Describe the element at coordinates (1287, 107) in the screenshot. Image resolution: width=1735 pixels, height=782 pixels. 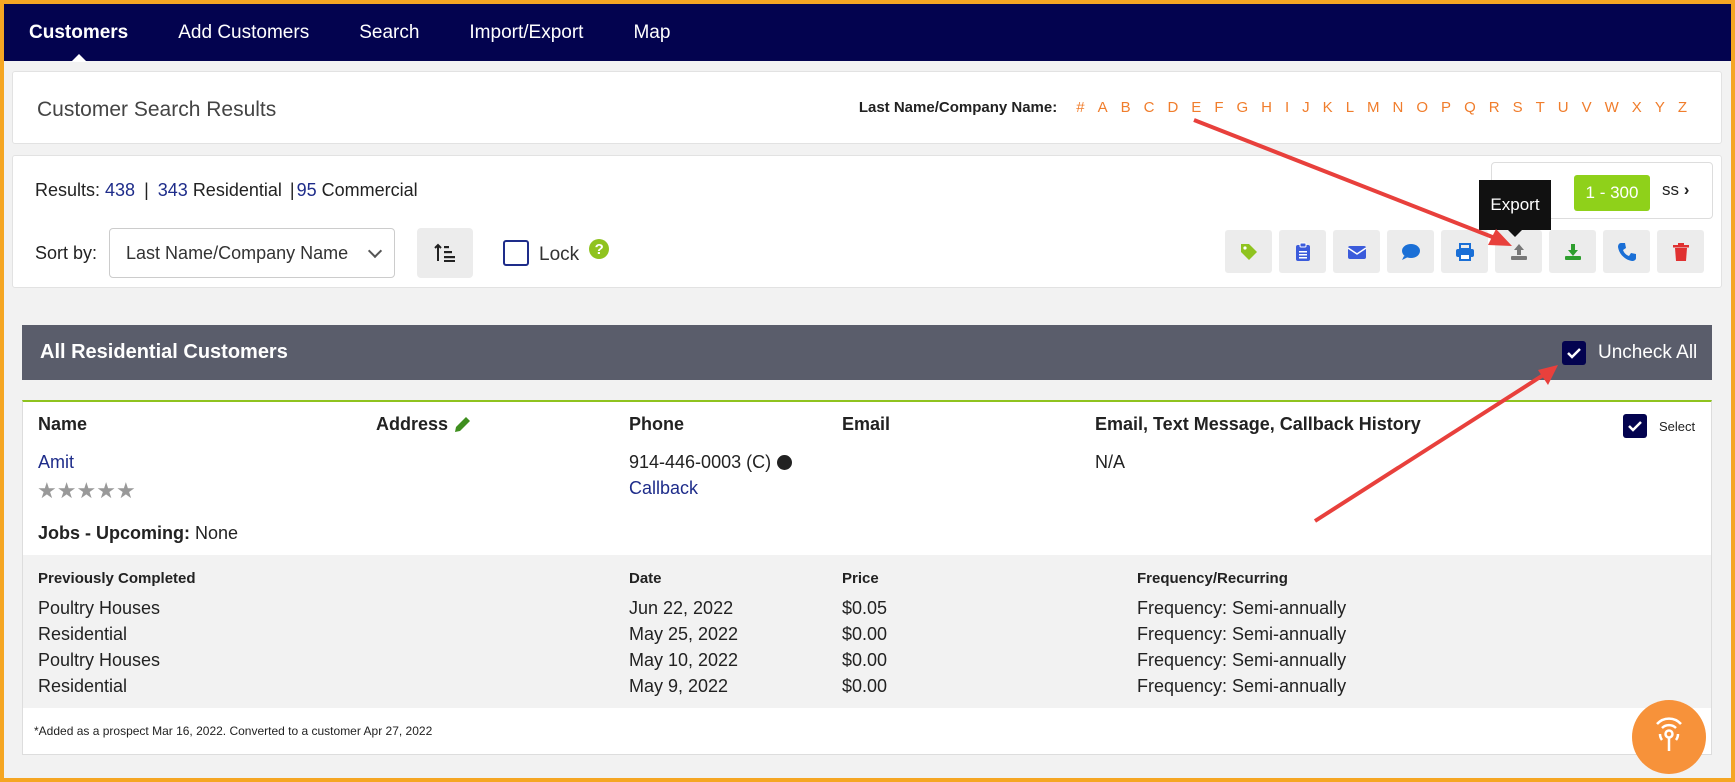
I see `alpha-letter-link: I` at that location.